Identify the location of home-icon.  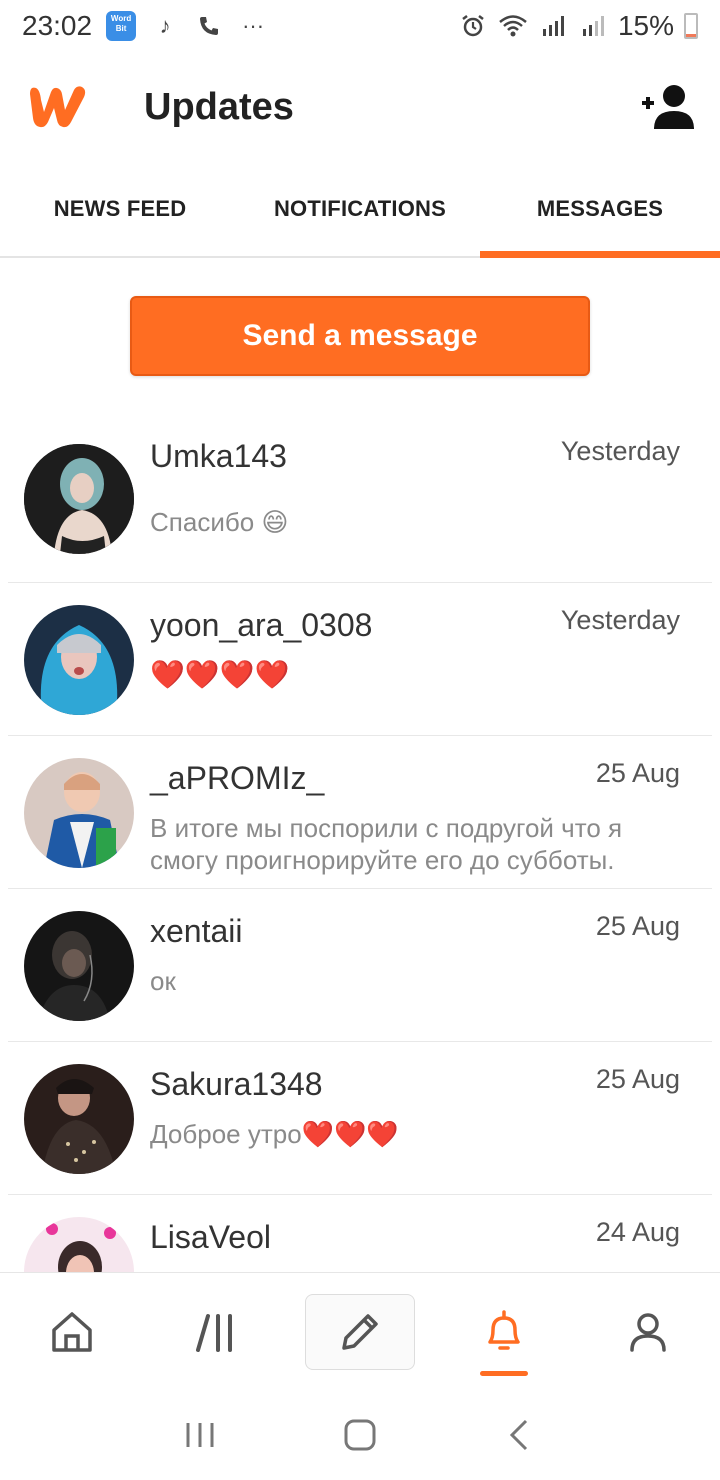
(72, 1331).